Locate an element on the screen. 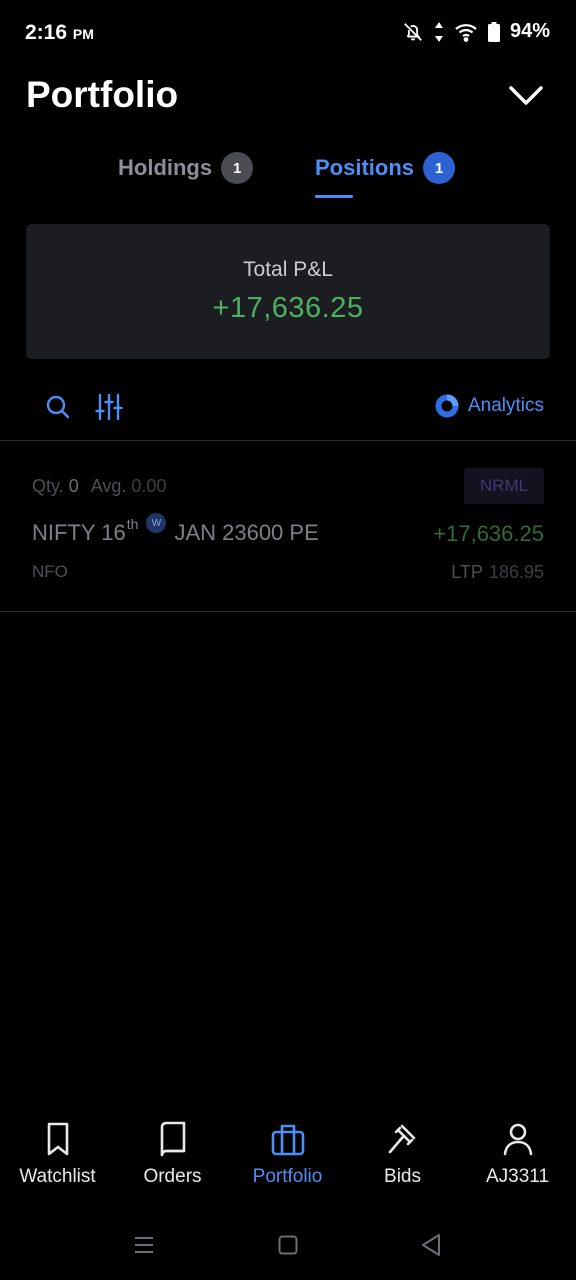  filter-sliders-icon is located at coordinates (109, 407).